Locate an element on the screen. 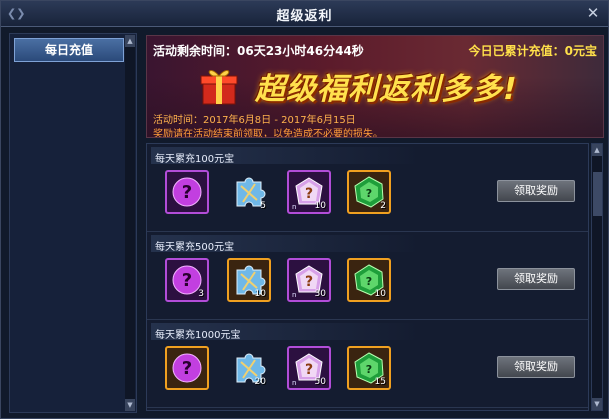  close-icon: ✕ is located at coordinates (593, 13).